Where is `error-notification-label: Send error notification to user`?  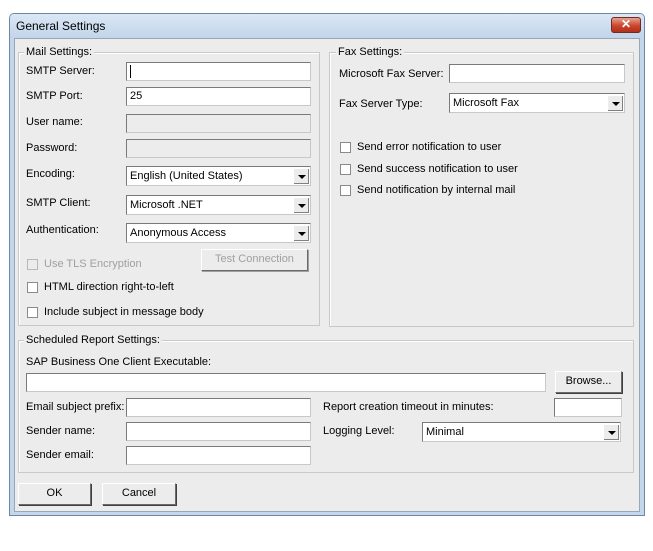
error-notification-label: Send error notification to user is located at coordinates (429, 147).